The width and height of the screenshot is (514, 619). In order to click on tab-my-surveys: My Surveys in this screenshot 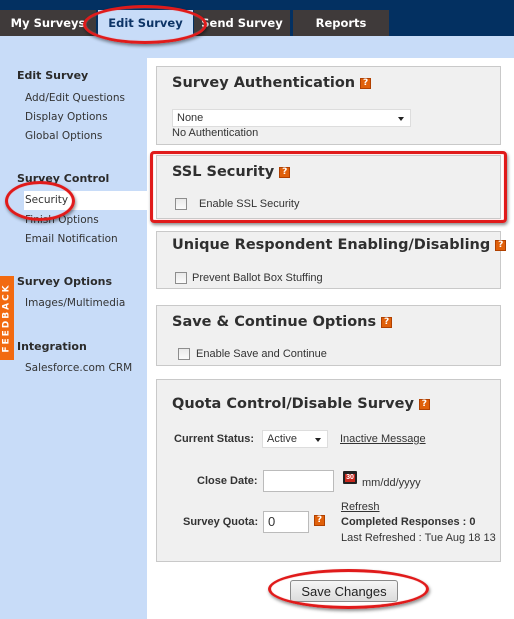, I will do `click(48, 23)`.